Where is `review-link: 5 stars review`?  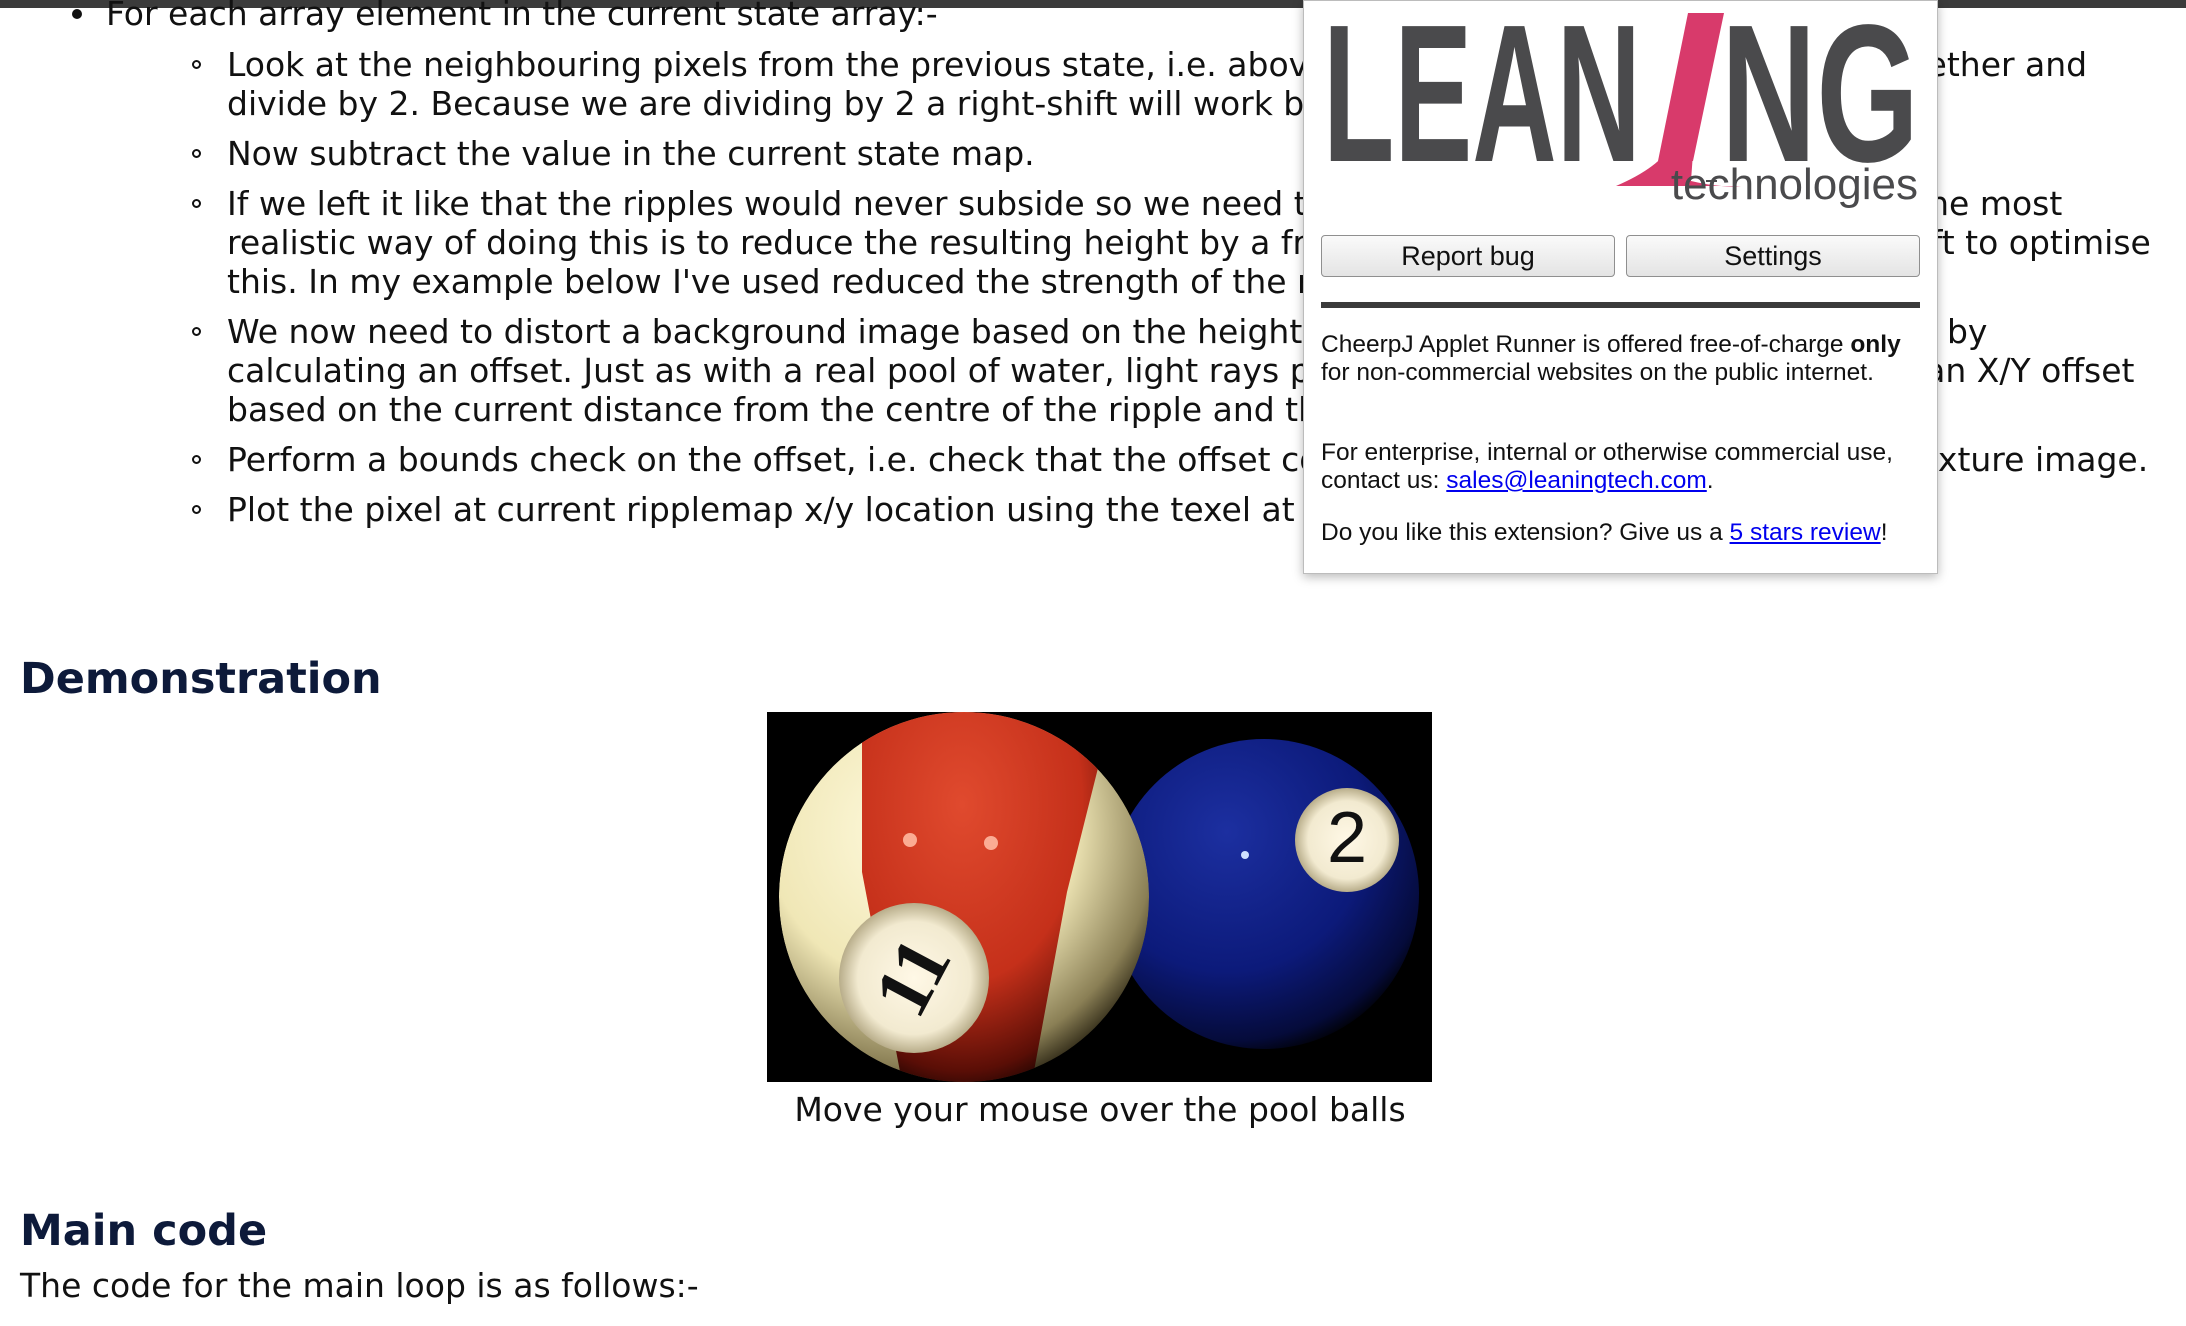 review-link: 5 stars review is located at coordinates (1805, 532).